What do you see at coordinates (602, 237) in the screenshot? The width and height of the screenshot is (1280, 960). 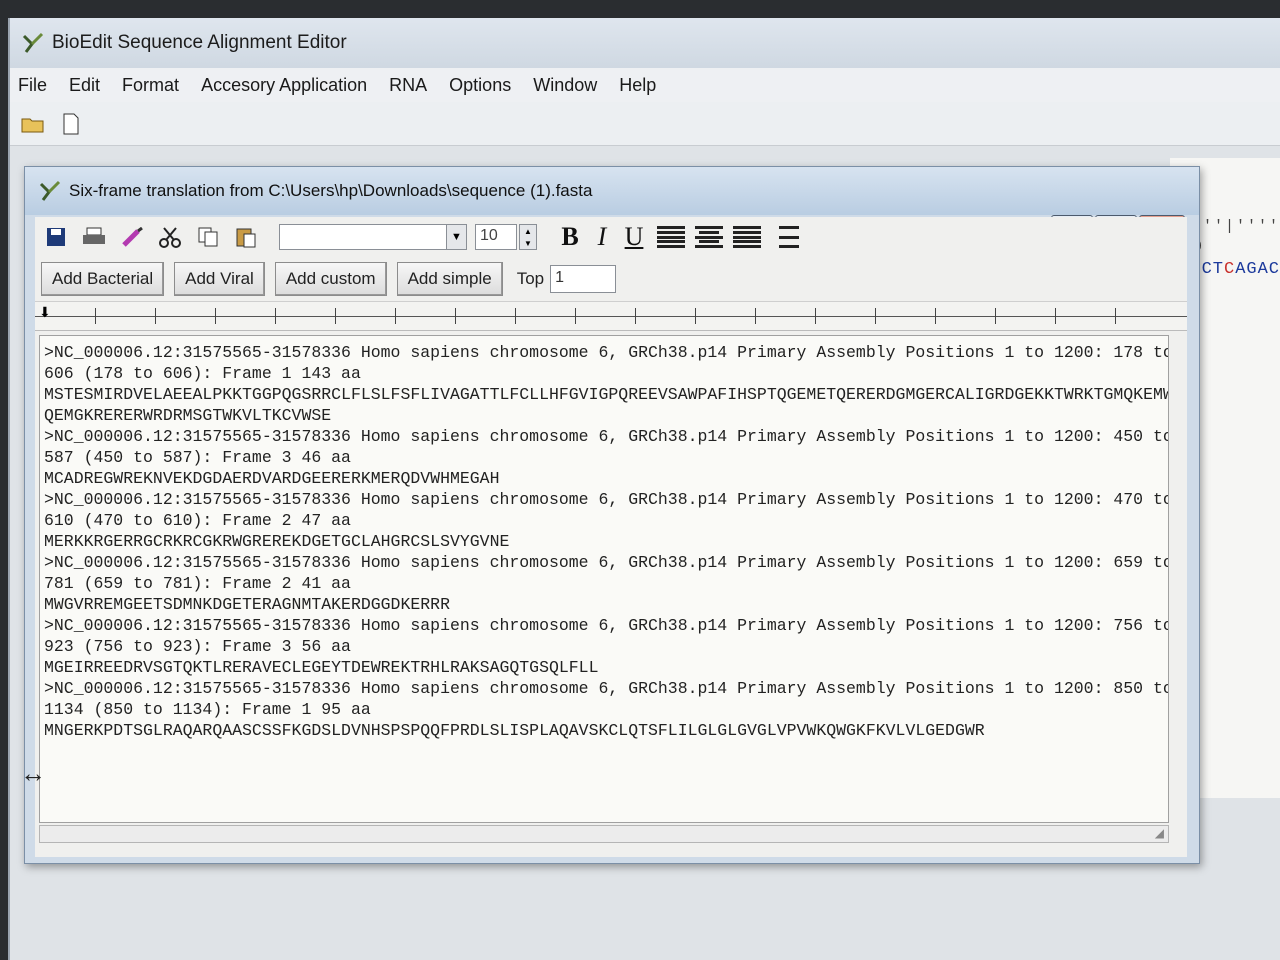 I see `italic-button: I` at bounding box center [602, 237].